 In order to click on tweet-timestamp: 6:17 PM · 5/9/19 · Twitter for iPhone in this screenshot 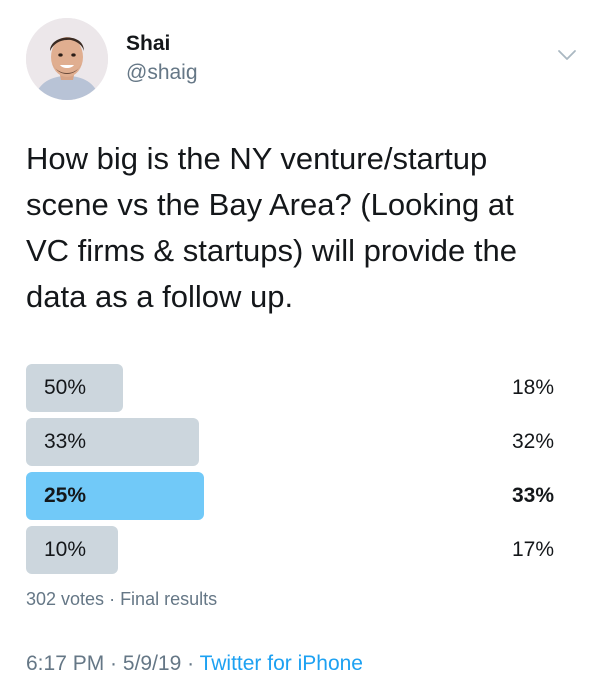, I will do `click(194, 664)`.